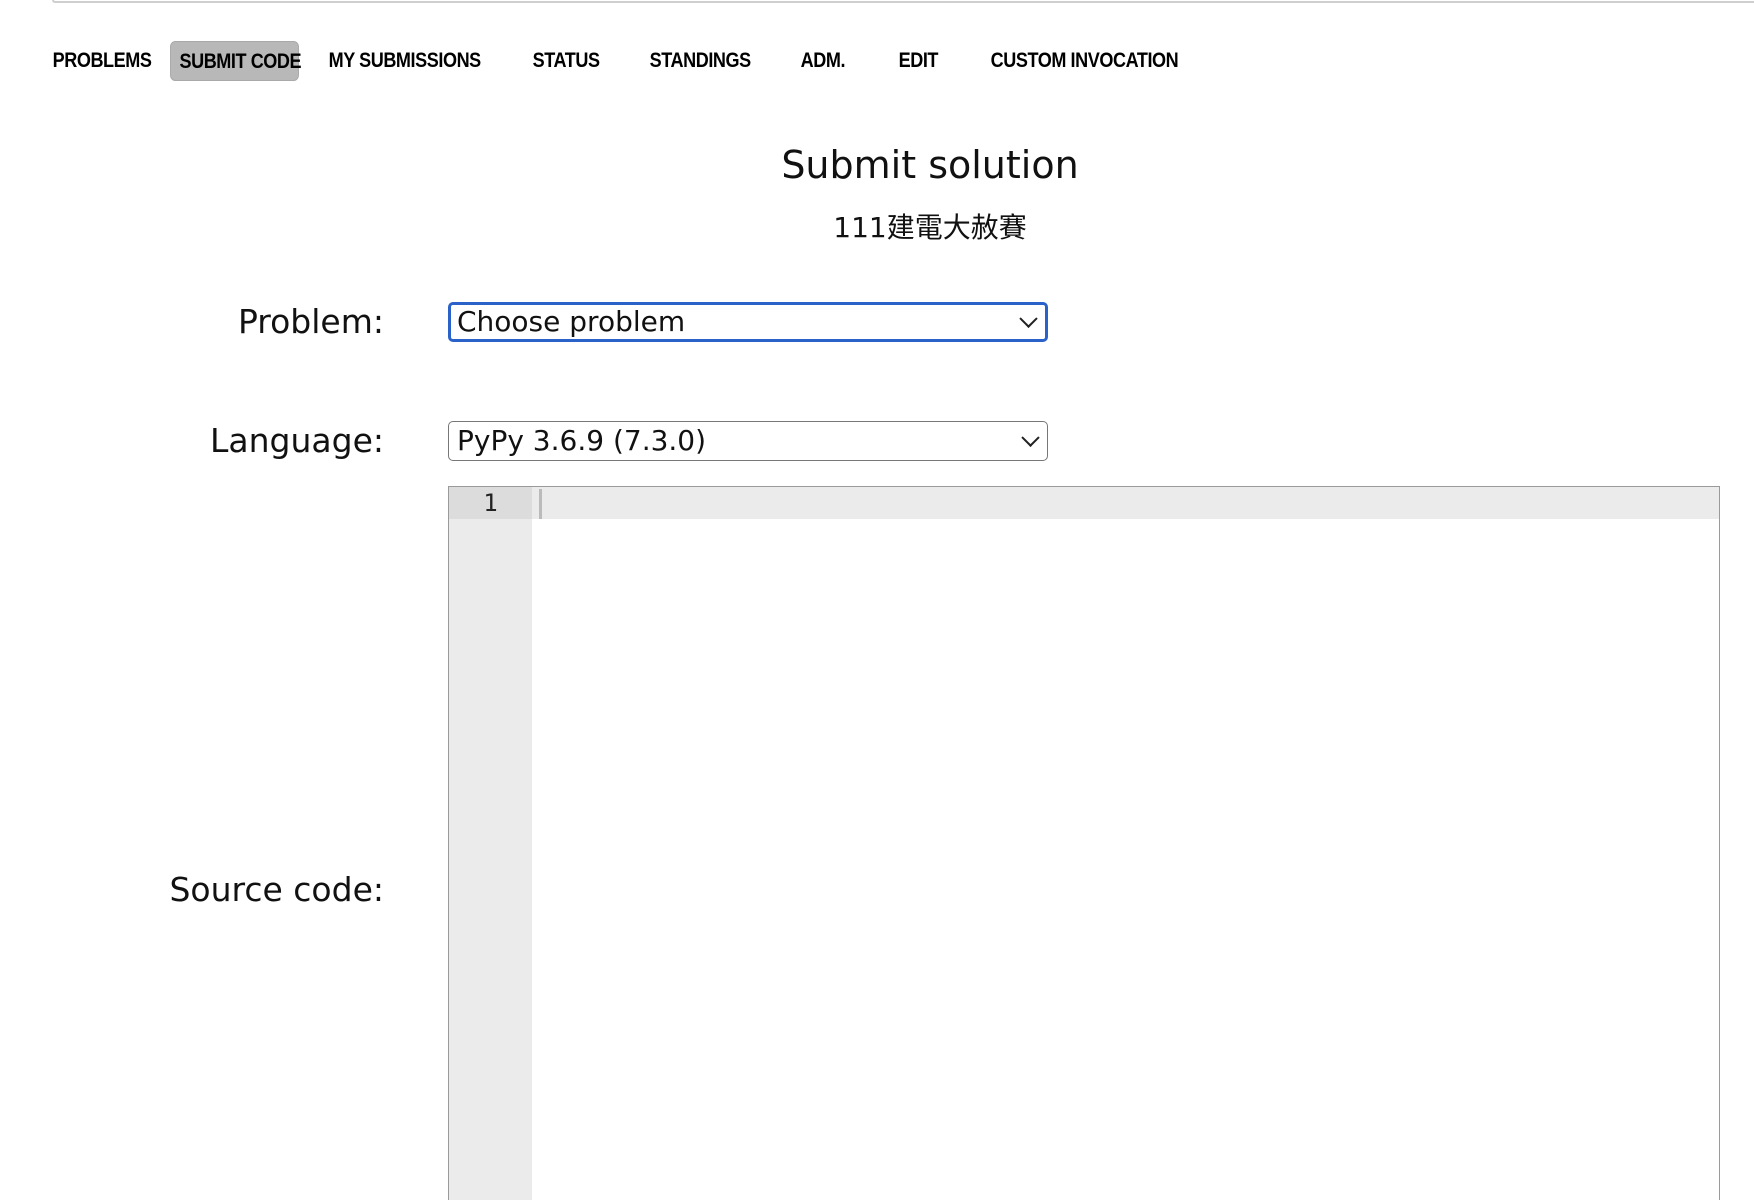 Image resolution: width=1754 pixels, height=1200 pixels. What do you see at coordinates (310, 321) in the screenshot?
I see `problem-label: Problem:` at bounding box center [310, 321].